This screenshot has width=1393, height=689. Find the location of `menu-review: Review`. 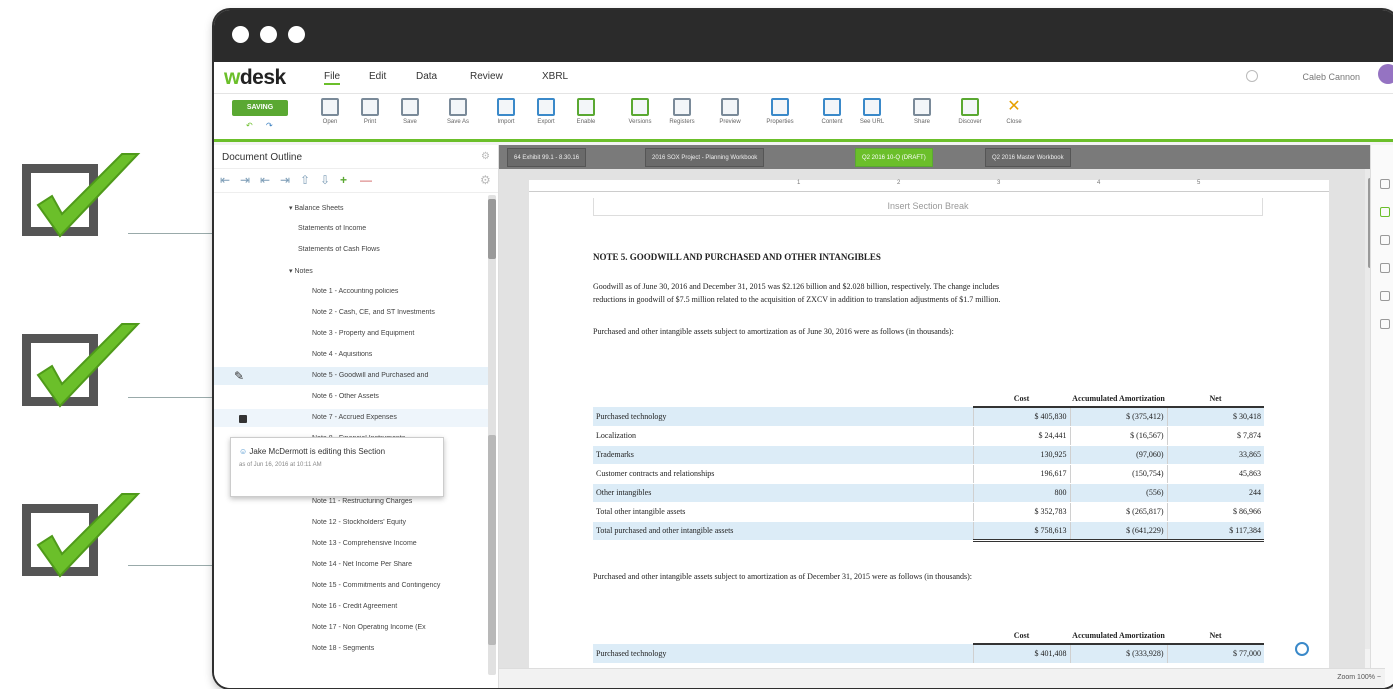

menu-review: Review is located at coordinates (486, 76).